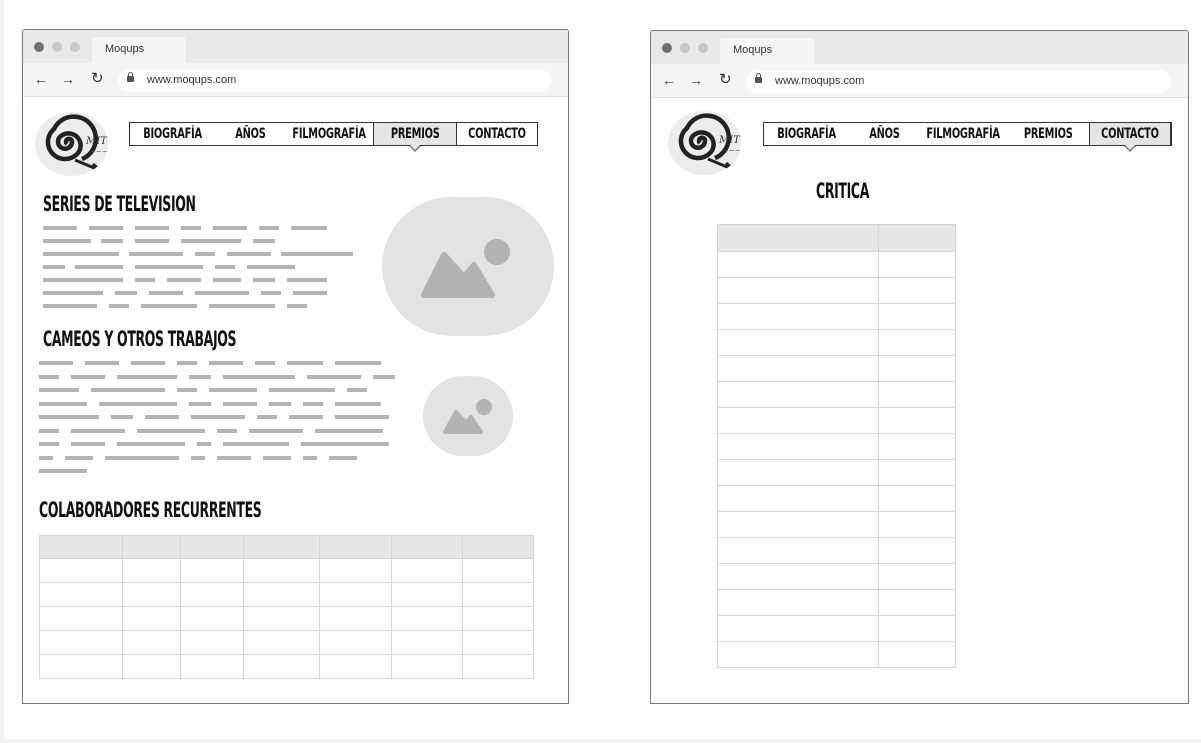  What do you see at coordinates (119, 204) in the screenshot?
I see `section-title-series: SERIES DE TELEVISION` at bounding box center [119, 204].